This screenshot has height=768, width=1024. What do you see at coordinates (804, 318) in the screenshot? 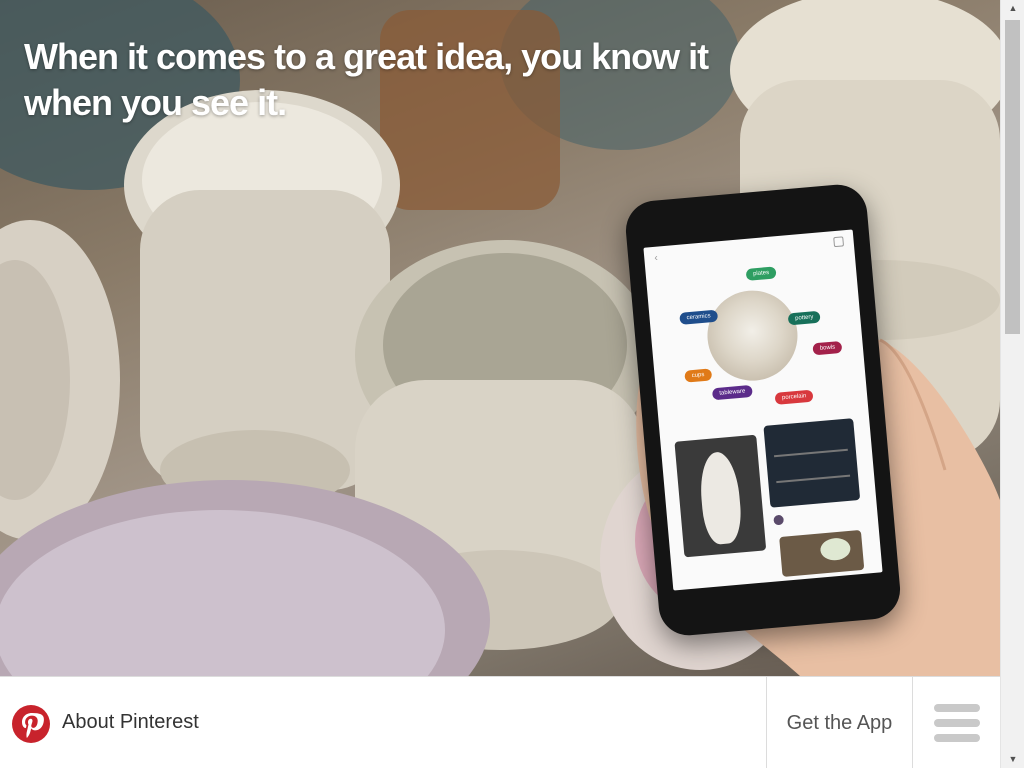
I see `tag-pottery: pottery` at bounding box center [804, 318].